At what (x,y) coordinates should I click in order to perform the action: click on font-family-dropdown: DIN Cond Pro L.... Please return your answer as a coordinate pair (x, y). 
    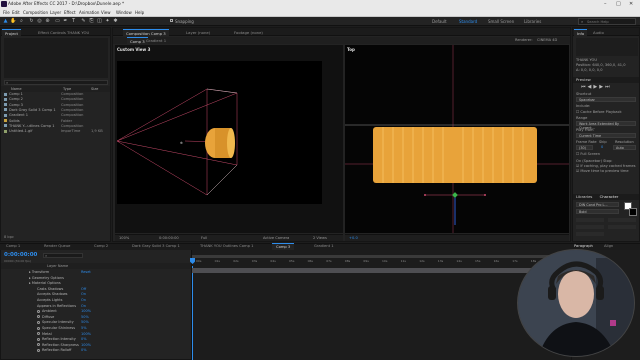
    Looking at the image, I should click on (597, 204).